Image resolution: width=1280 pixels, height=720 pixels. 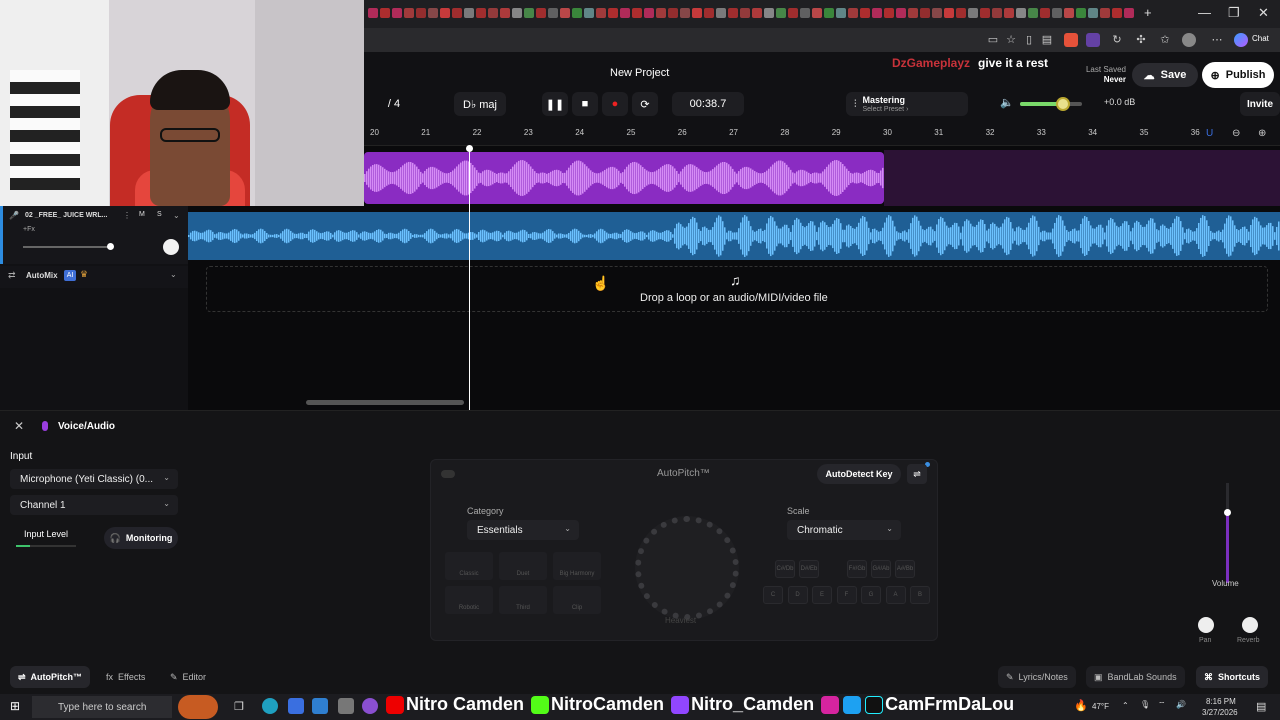 What do you see at coordinates (1093, 40) in the screenshot?
I see `twitch-extension-icon` at bounding box center [1093, 40].